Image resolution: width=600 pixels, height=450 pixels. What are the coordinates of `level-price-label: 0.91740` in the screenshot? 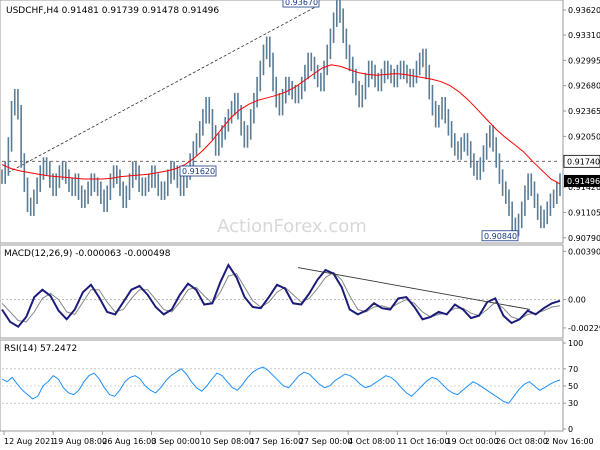 It's located at (583, 161).